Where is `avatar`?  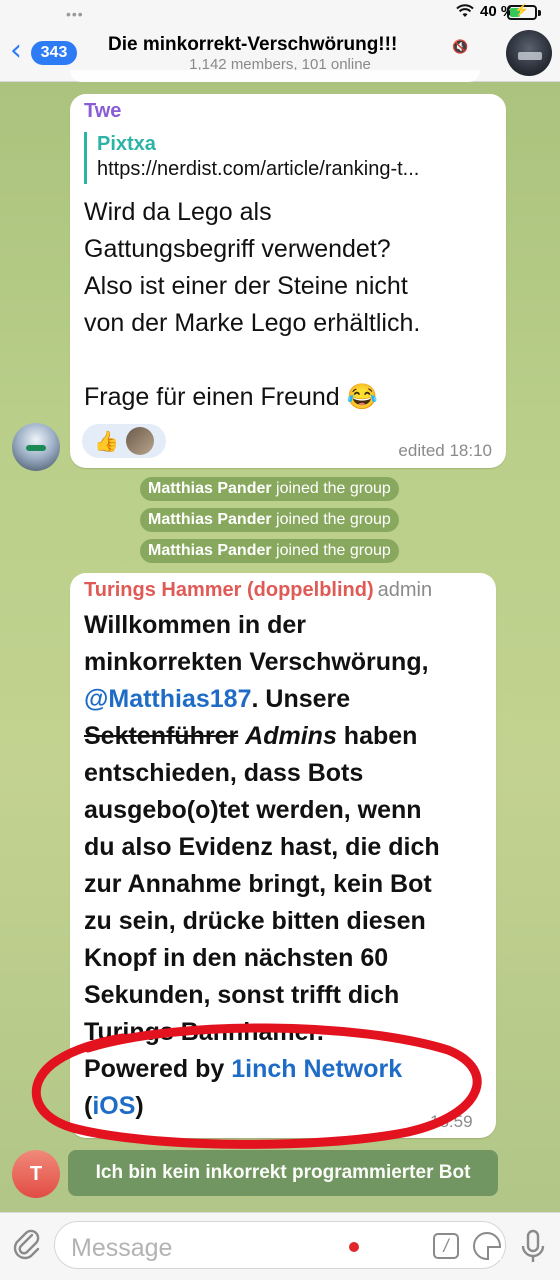 avatar is located at coordinates (36, 447).